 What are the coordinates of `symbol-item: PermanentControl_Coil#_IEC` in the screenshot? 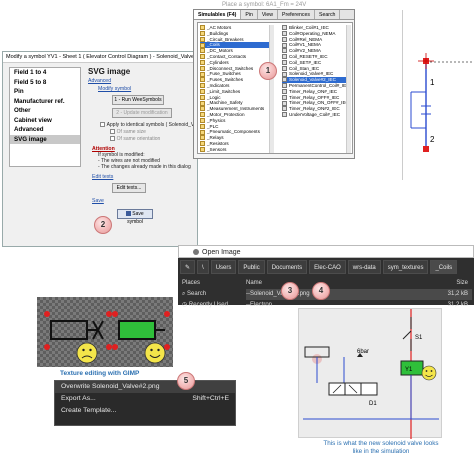 It's located at (316, 86).